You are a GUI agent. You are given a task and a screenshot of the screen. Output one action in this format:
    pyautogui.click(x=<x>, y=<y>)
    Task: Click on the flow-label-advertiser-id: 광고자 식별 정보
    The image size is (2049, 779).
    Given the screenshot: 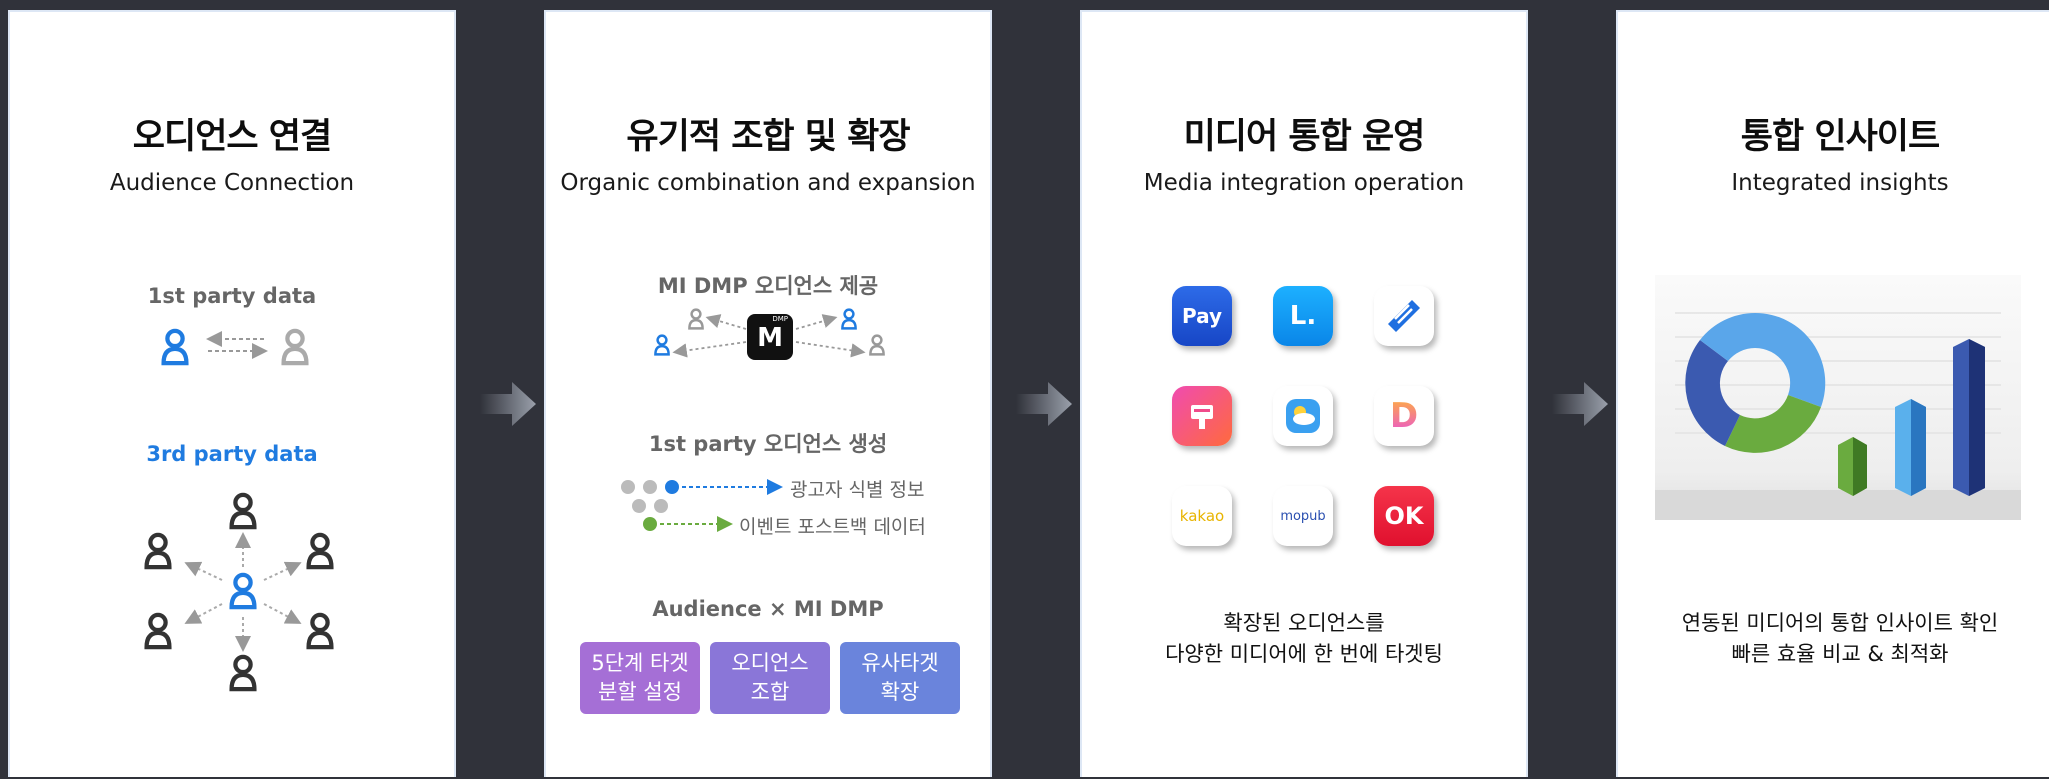 What is the action you would take?
    pyautogui.click(x=857, y=490)
    